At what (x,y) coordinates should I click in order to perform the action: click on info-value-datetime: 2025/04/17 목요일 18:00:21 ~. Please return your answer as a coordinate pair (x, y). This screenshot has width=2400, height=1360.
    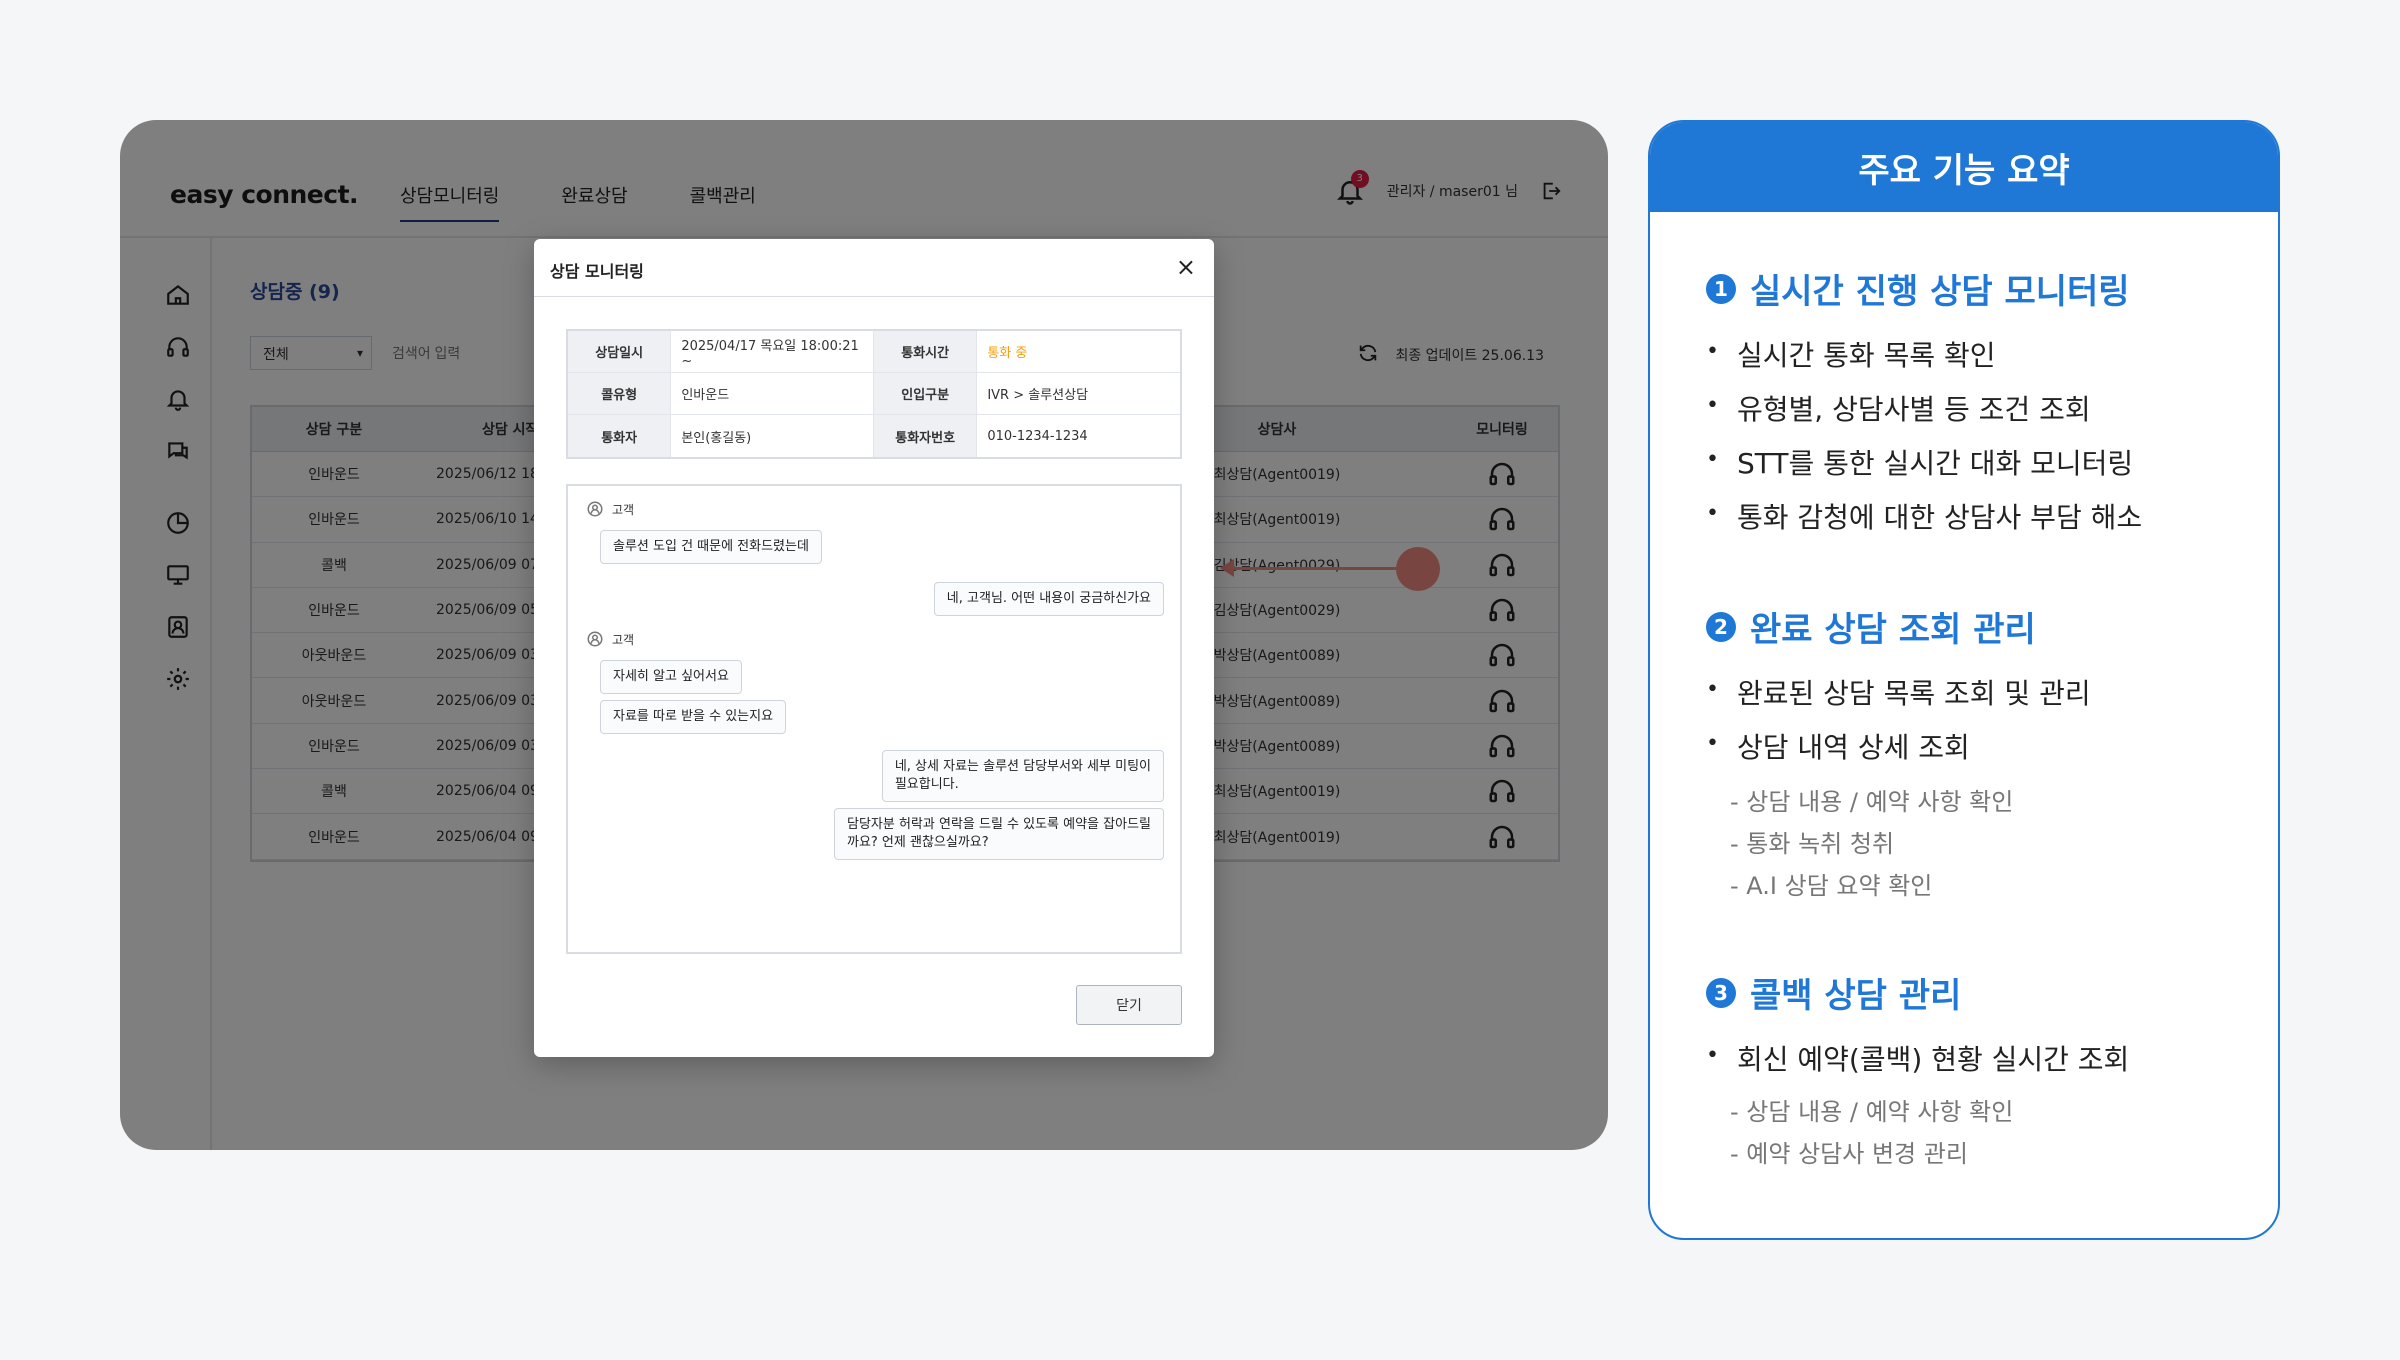
    Looking at the image, I should click on (773, 351).